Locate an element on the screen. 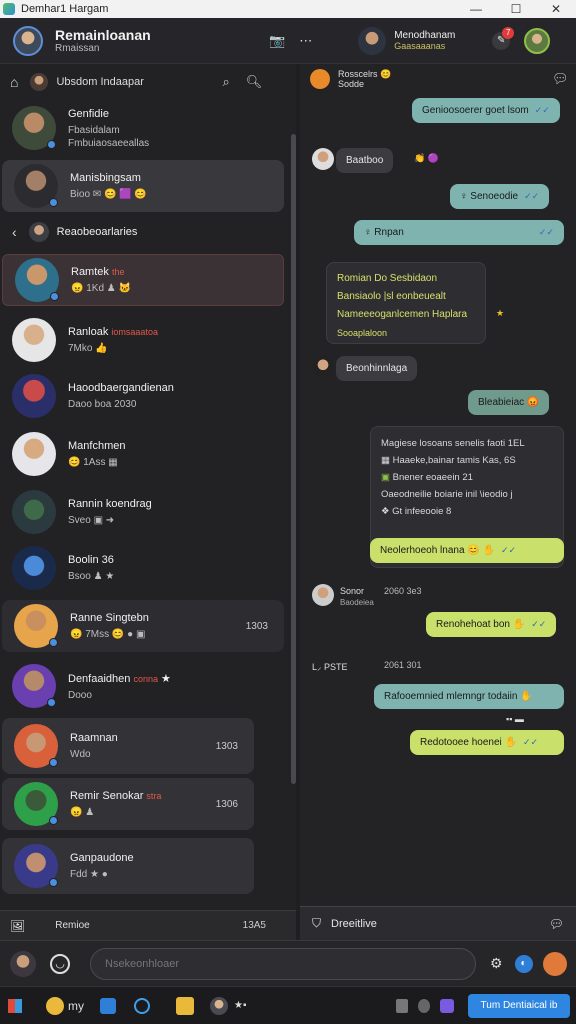  user-avatar is located at coordinates (28, 40).